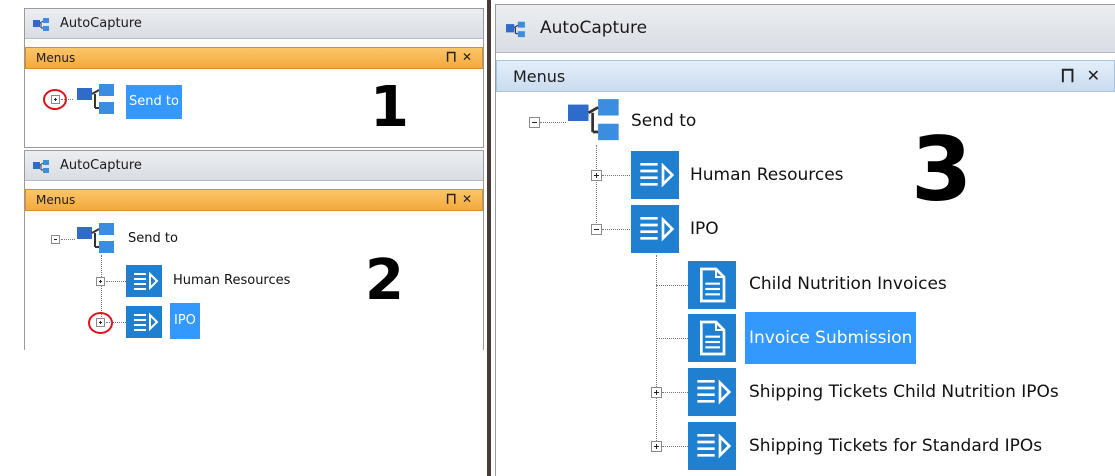  I want to click on panel-divider, so click(489, 238).